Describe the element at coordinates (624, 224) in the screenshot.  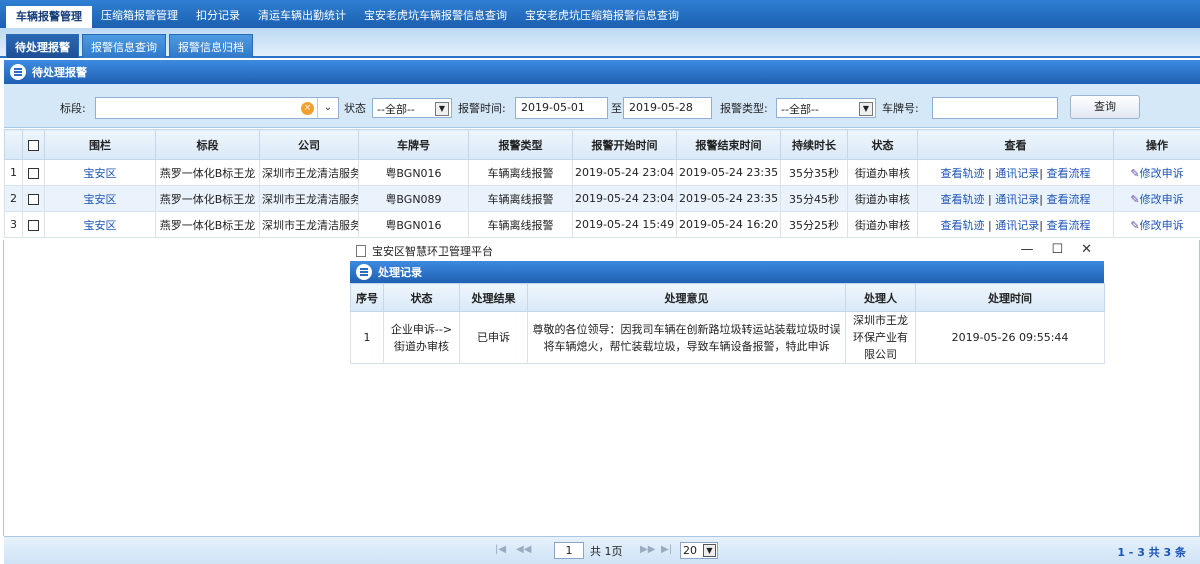
I see `start-time-cell: 2019-05-24 15:49` at that location.